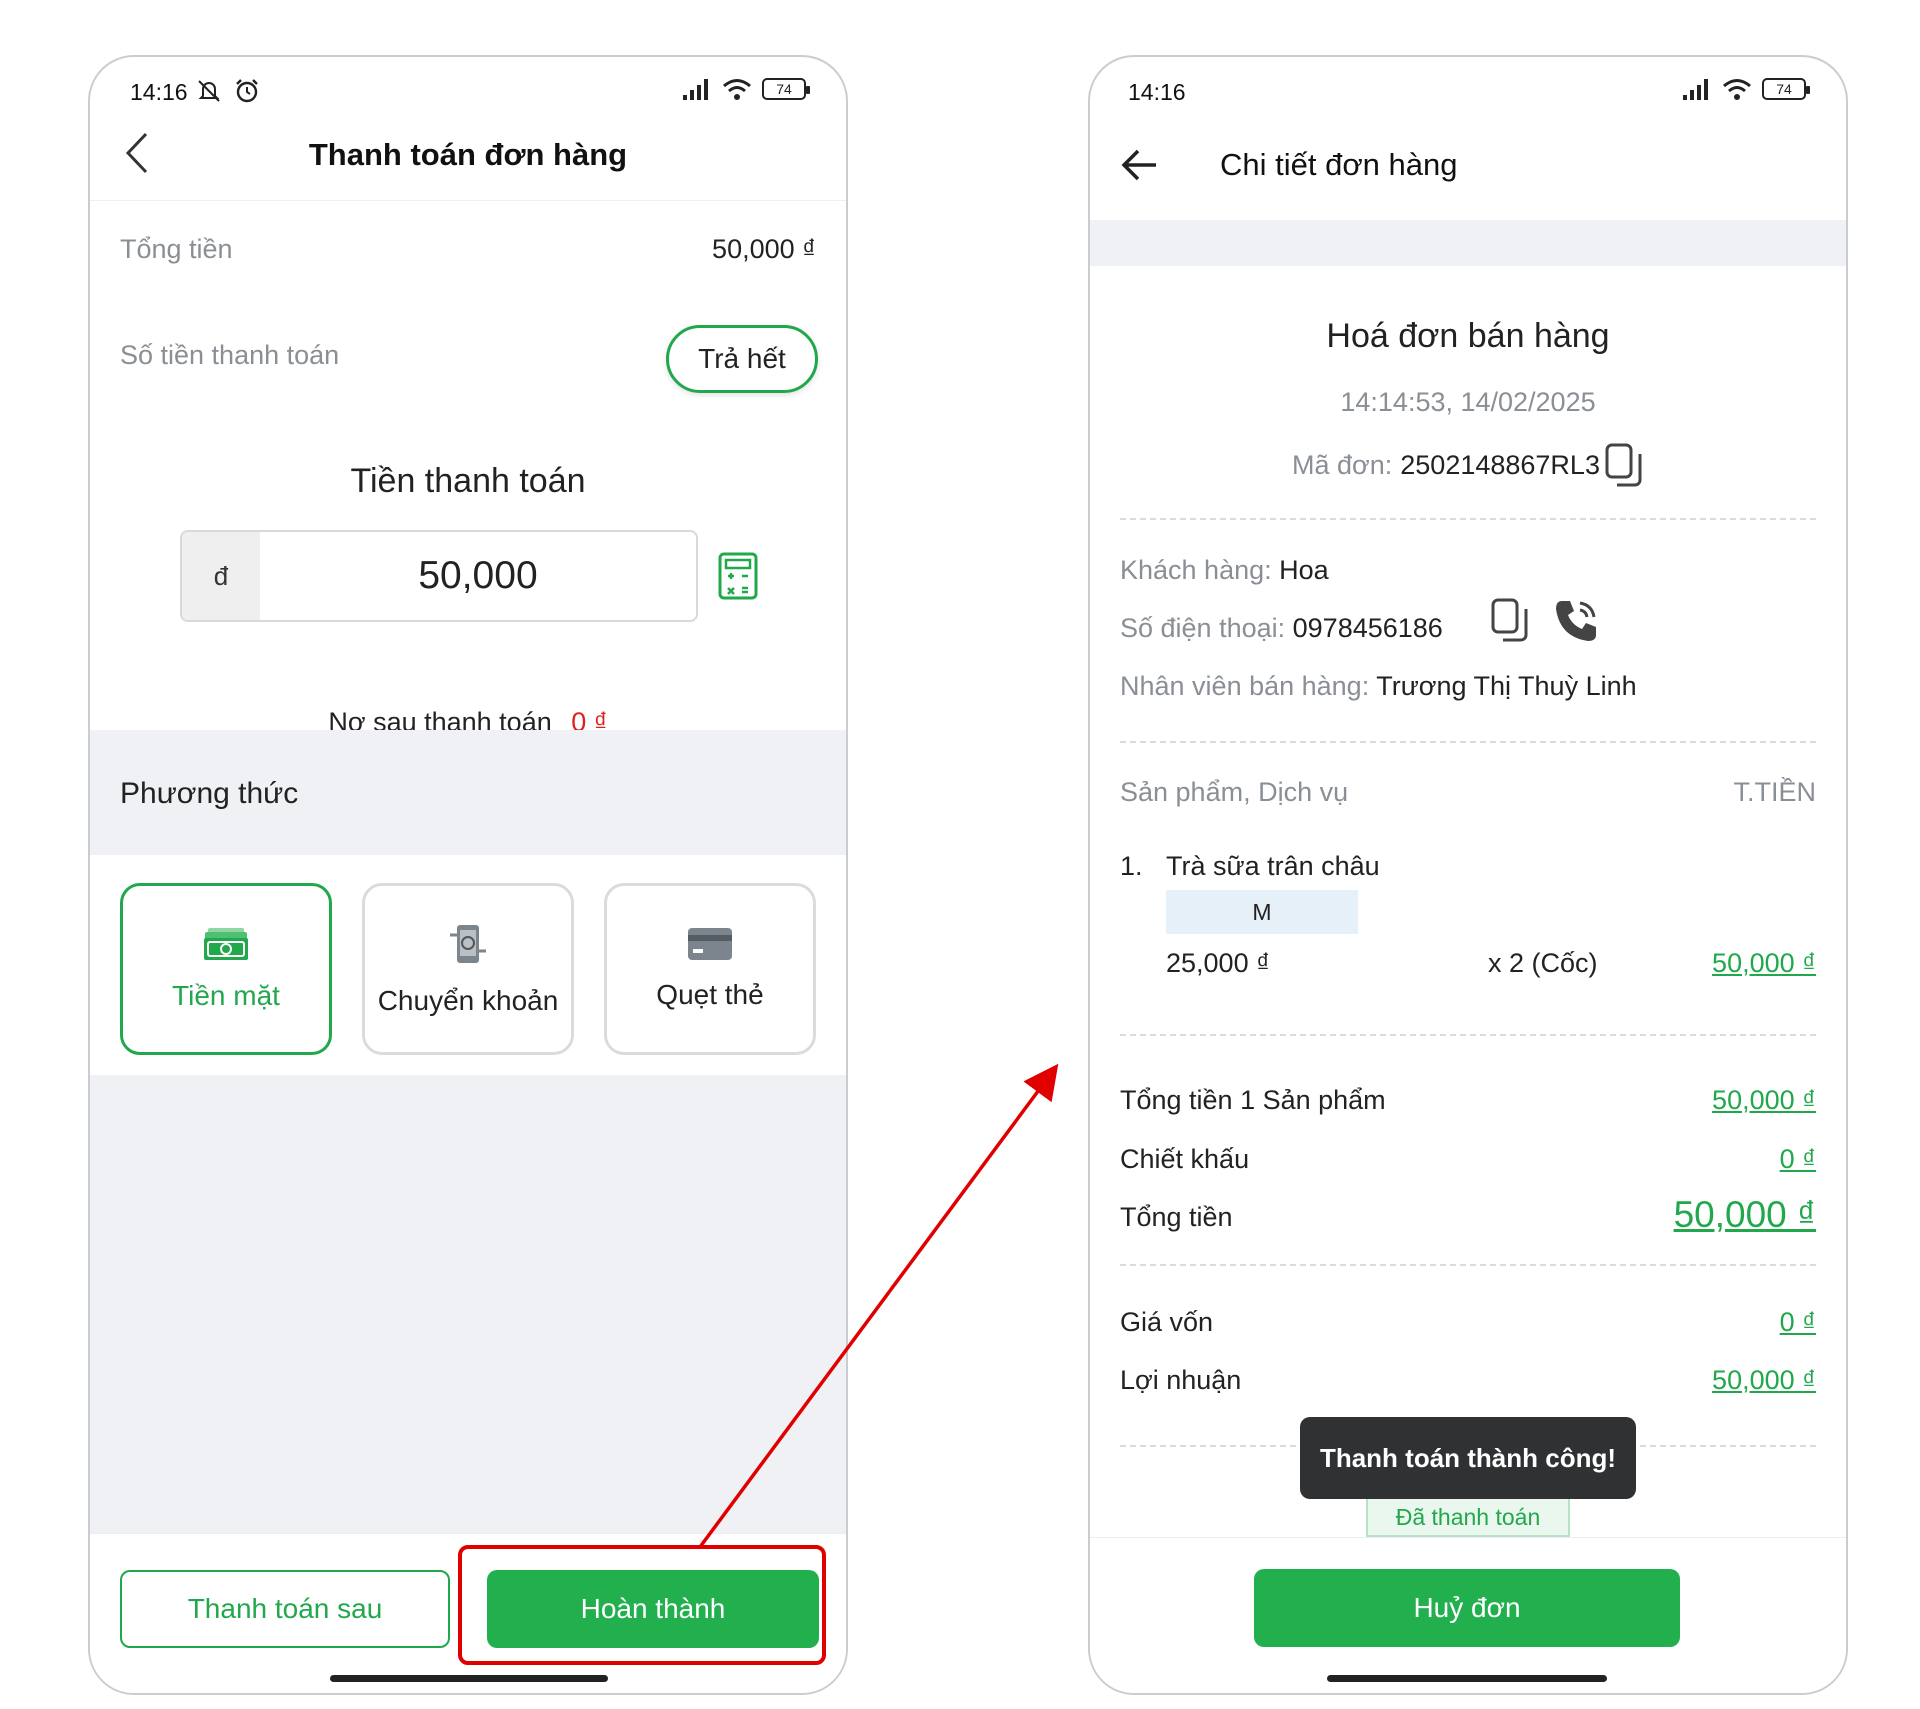 The height and width of the screenshot is (1709, 1920). What do you see at coordinates (468, 481) in the screenshot?
I see `payment-heading: Tiền thanh toán` at bounding box center [468, 481].